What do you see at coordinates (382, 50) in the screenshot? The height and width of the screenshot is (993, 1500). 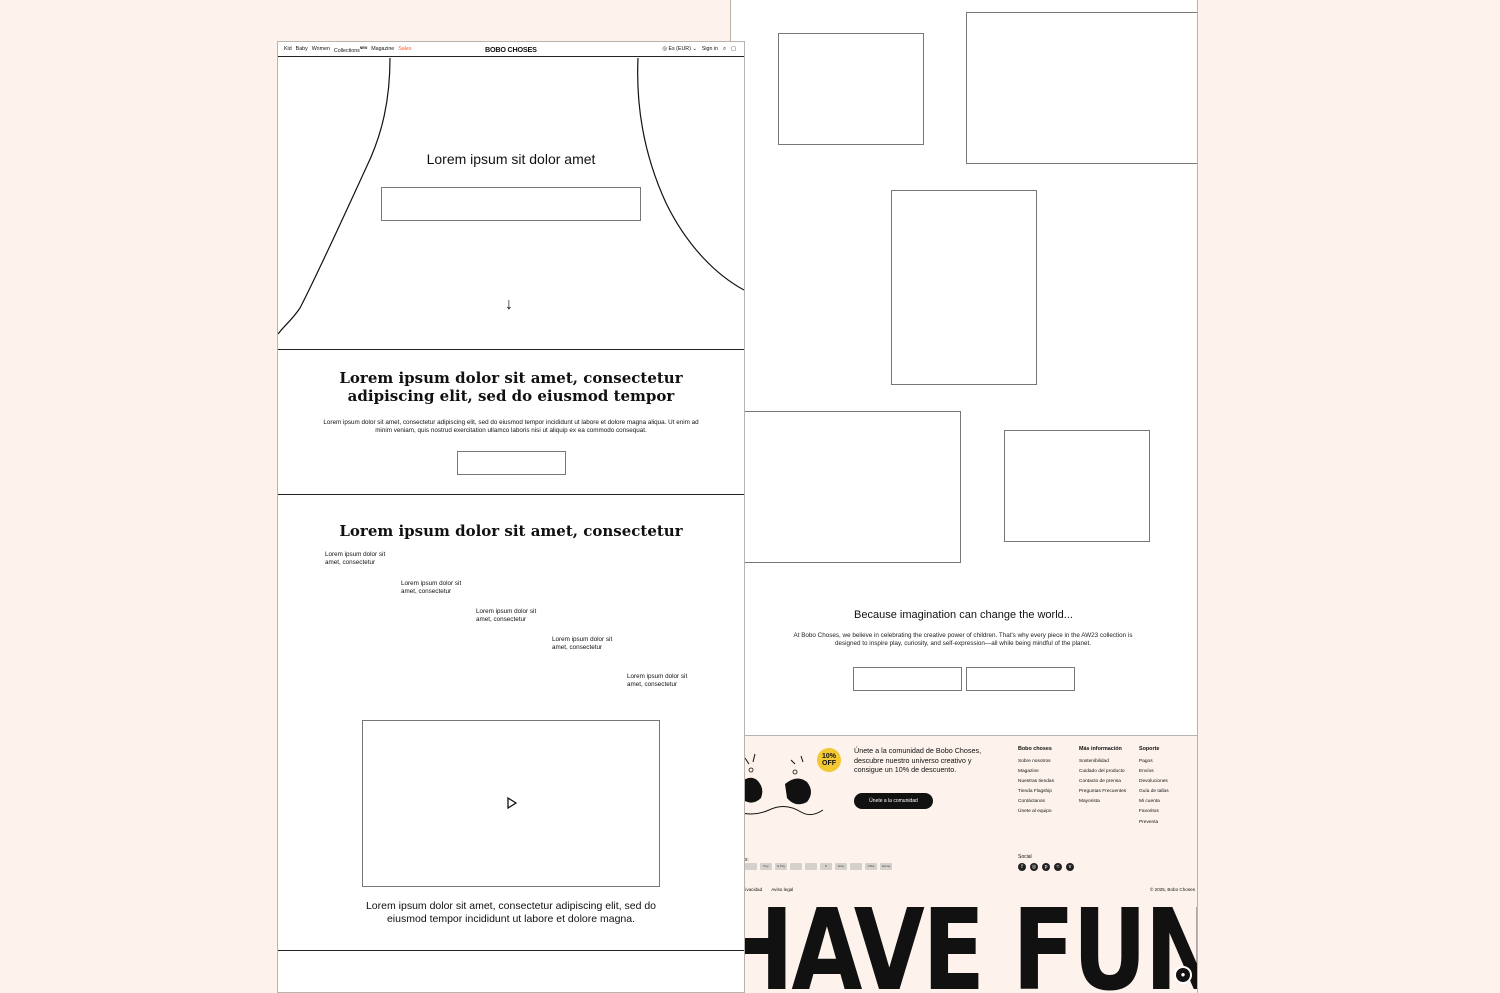 I see `nav-link-magazine: Magazine` at bounding box center [382, 50].